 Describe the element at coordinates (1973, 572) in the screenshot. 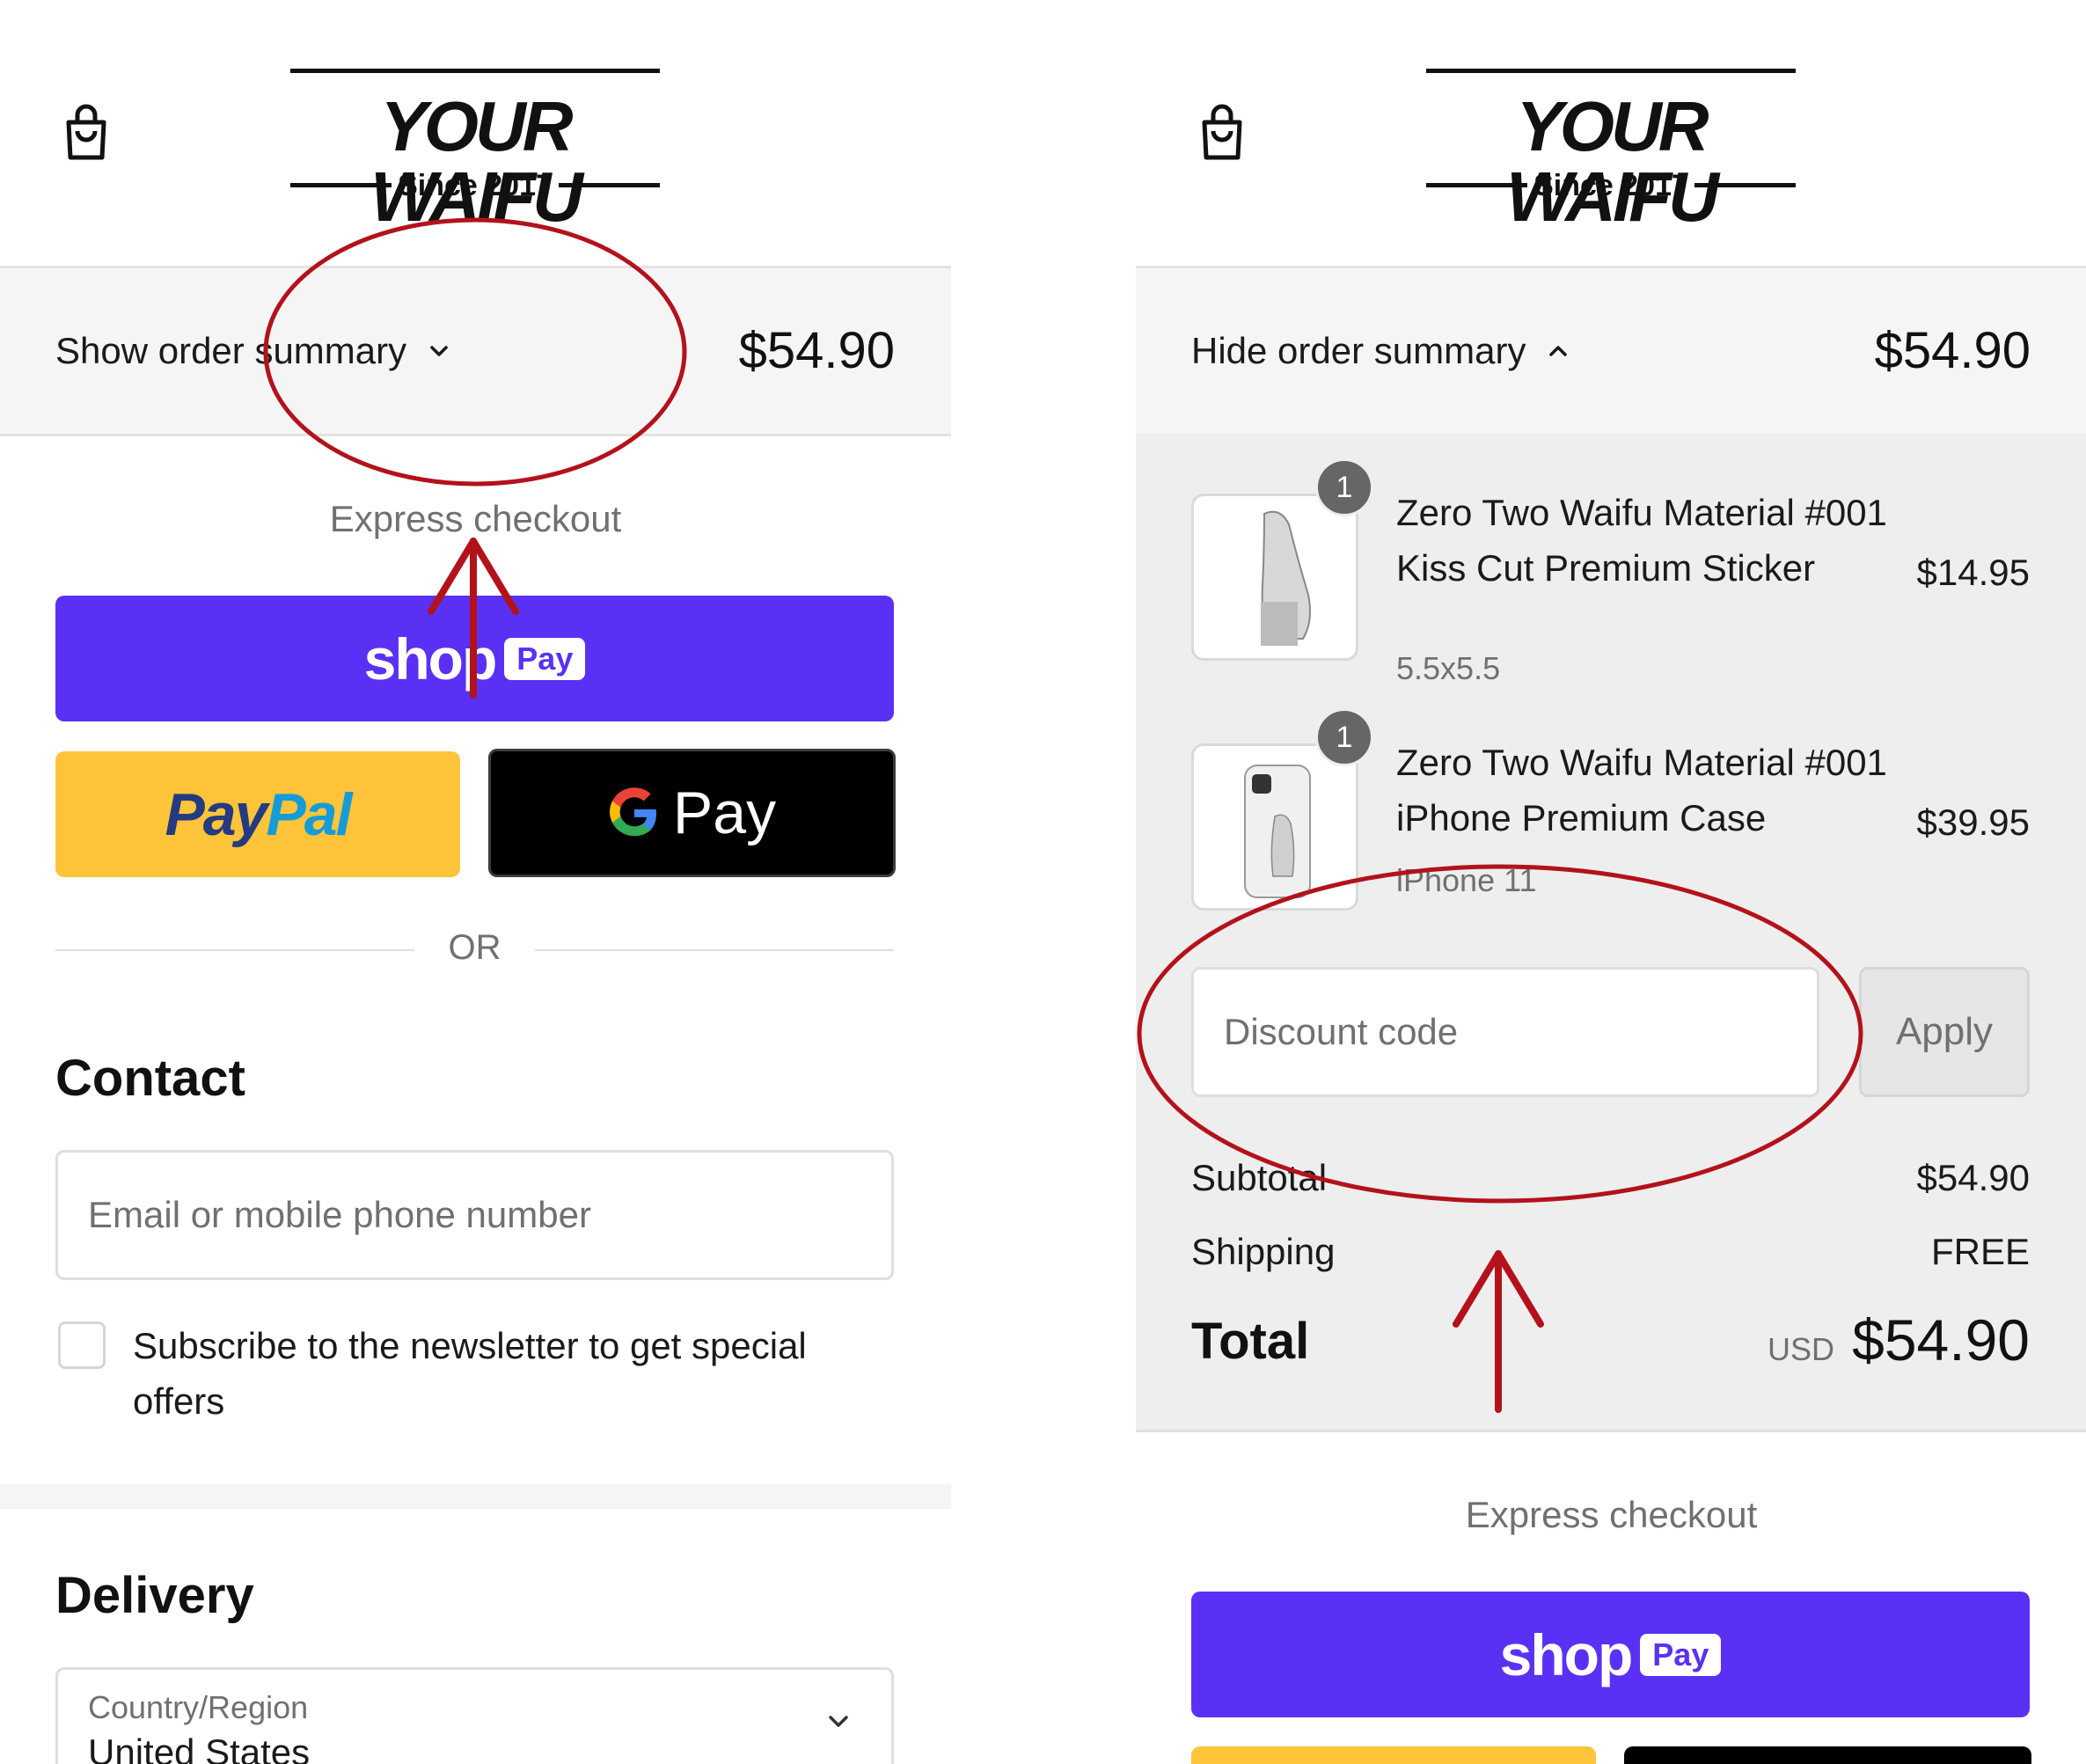

I see `item-price: $14.95` at that location.